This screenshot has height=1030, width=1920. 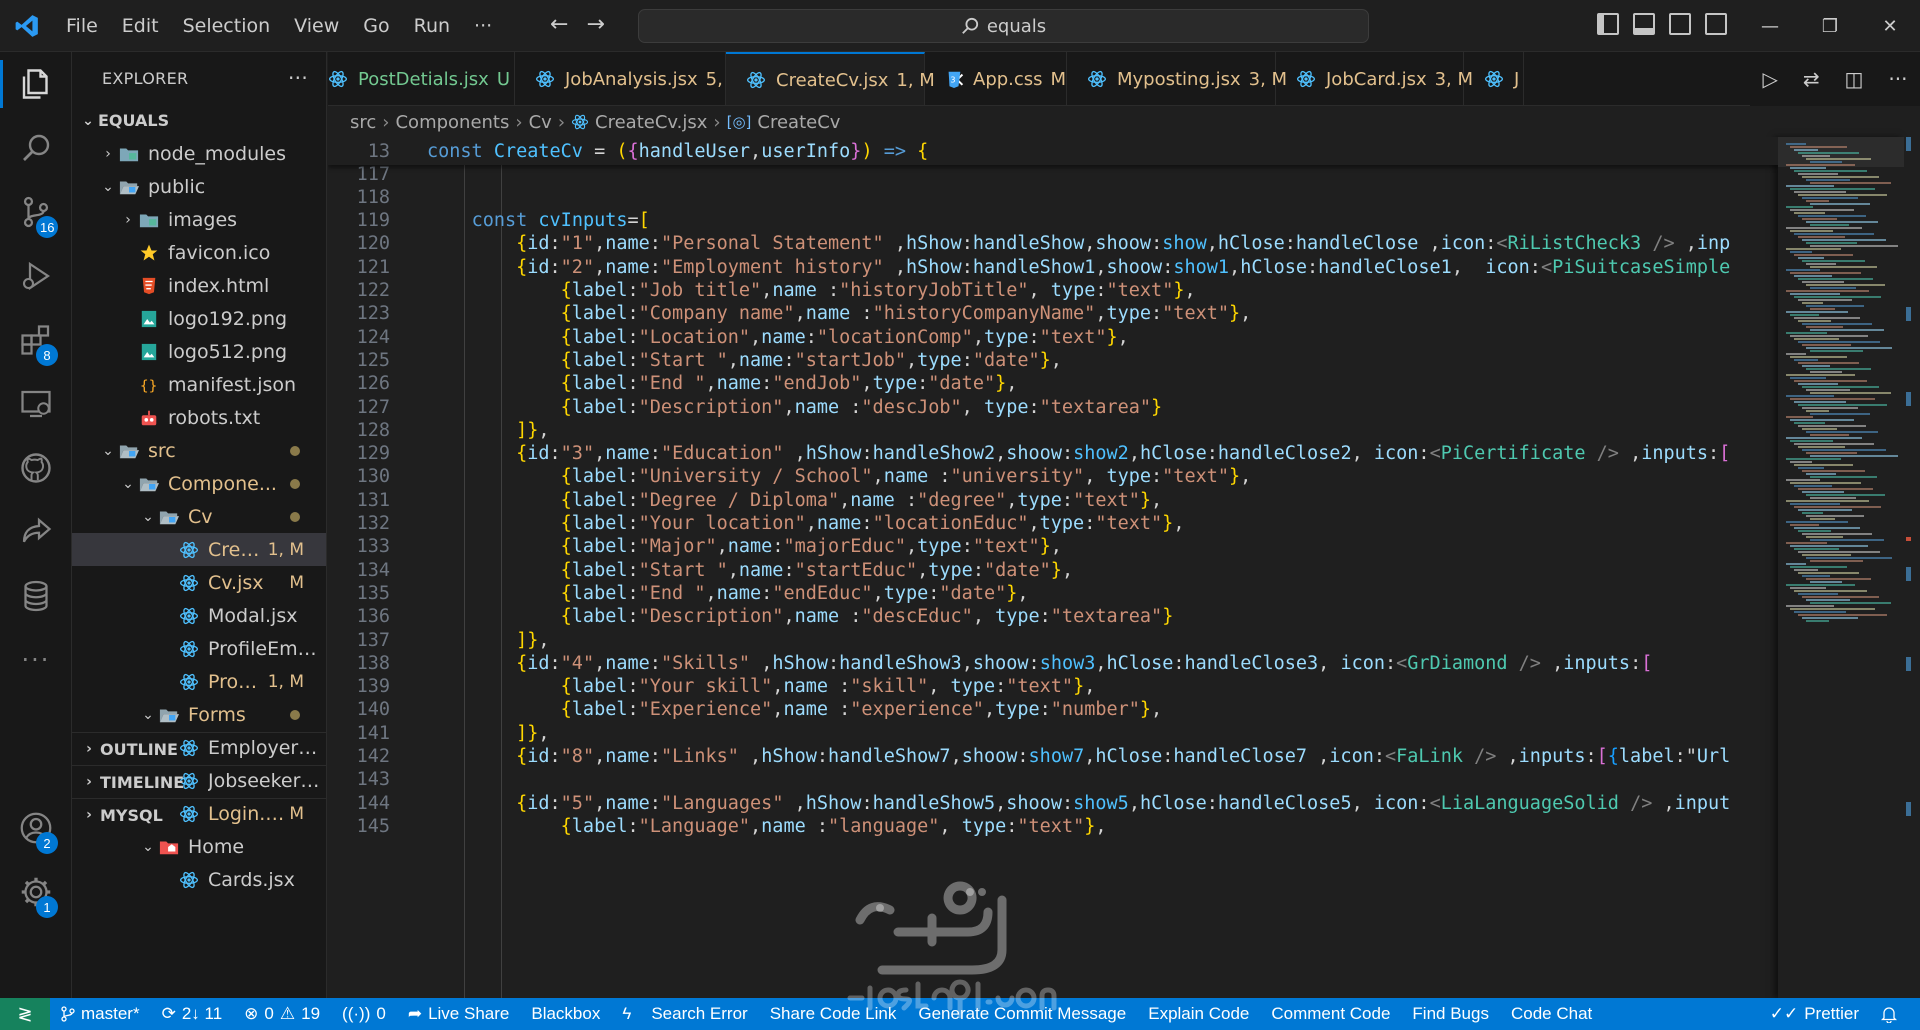 What do you see at coordinates (1450, 1014) in the screenshot?
I see `status-find-bugs: Find Bugs` at bounding box center [1450, 1014].